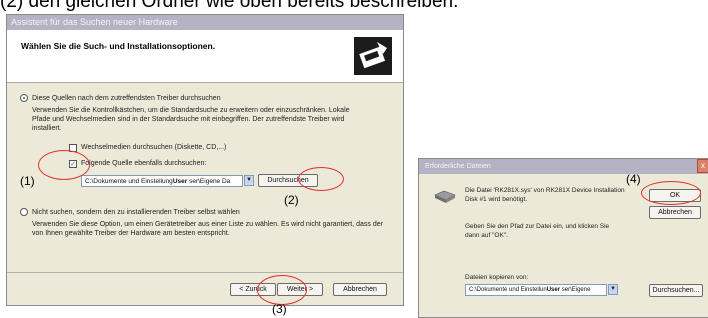 This screenshot has width=708, height=318. What do you see at coordinates (24, 212) in the screenshot?
I see `manual-option-radio` at bounding box center [24, 212].